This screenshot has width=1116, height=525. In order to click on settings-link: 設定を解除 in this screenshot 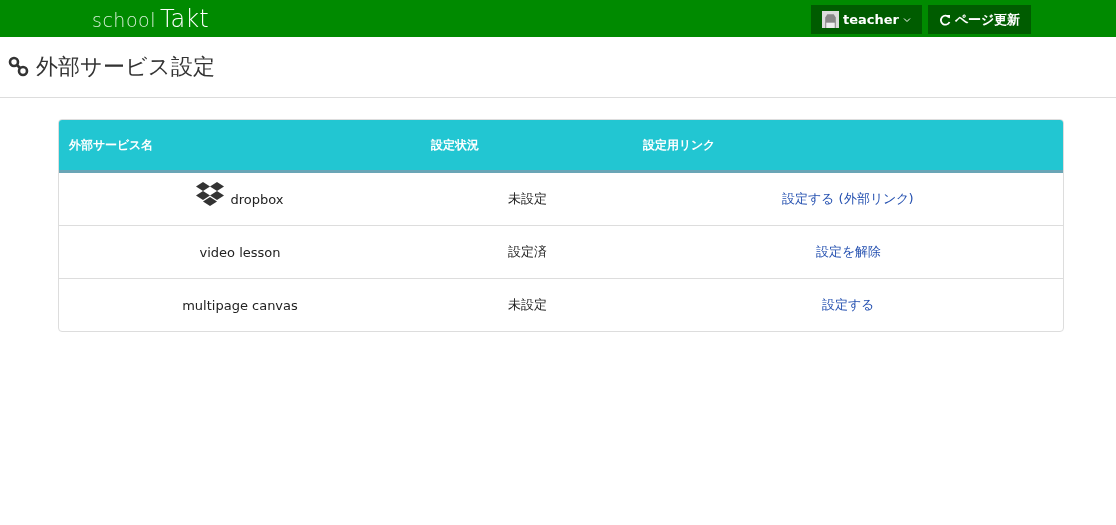, I will do `click(848, 252)`.